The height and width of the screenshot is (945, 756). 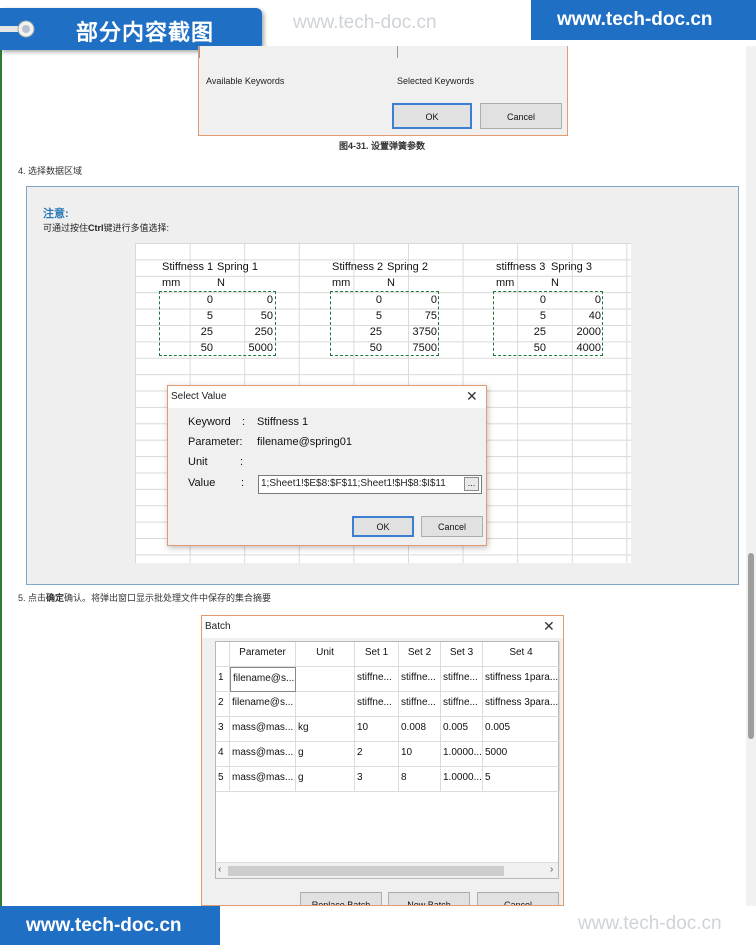 What do you see at coordinates (643, 20) in the screenshot?
I see `brand-link-top: www.tech-doc.cn` at bounding box center [643, 20].